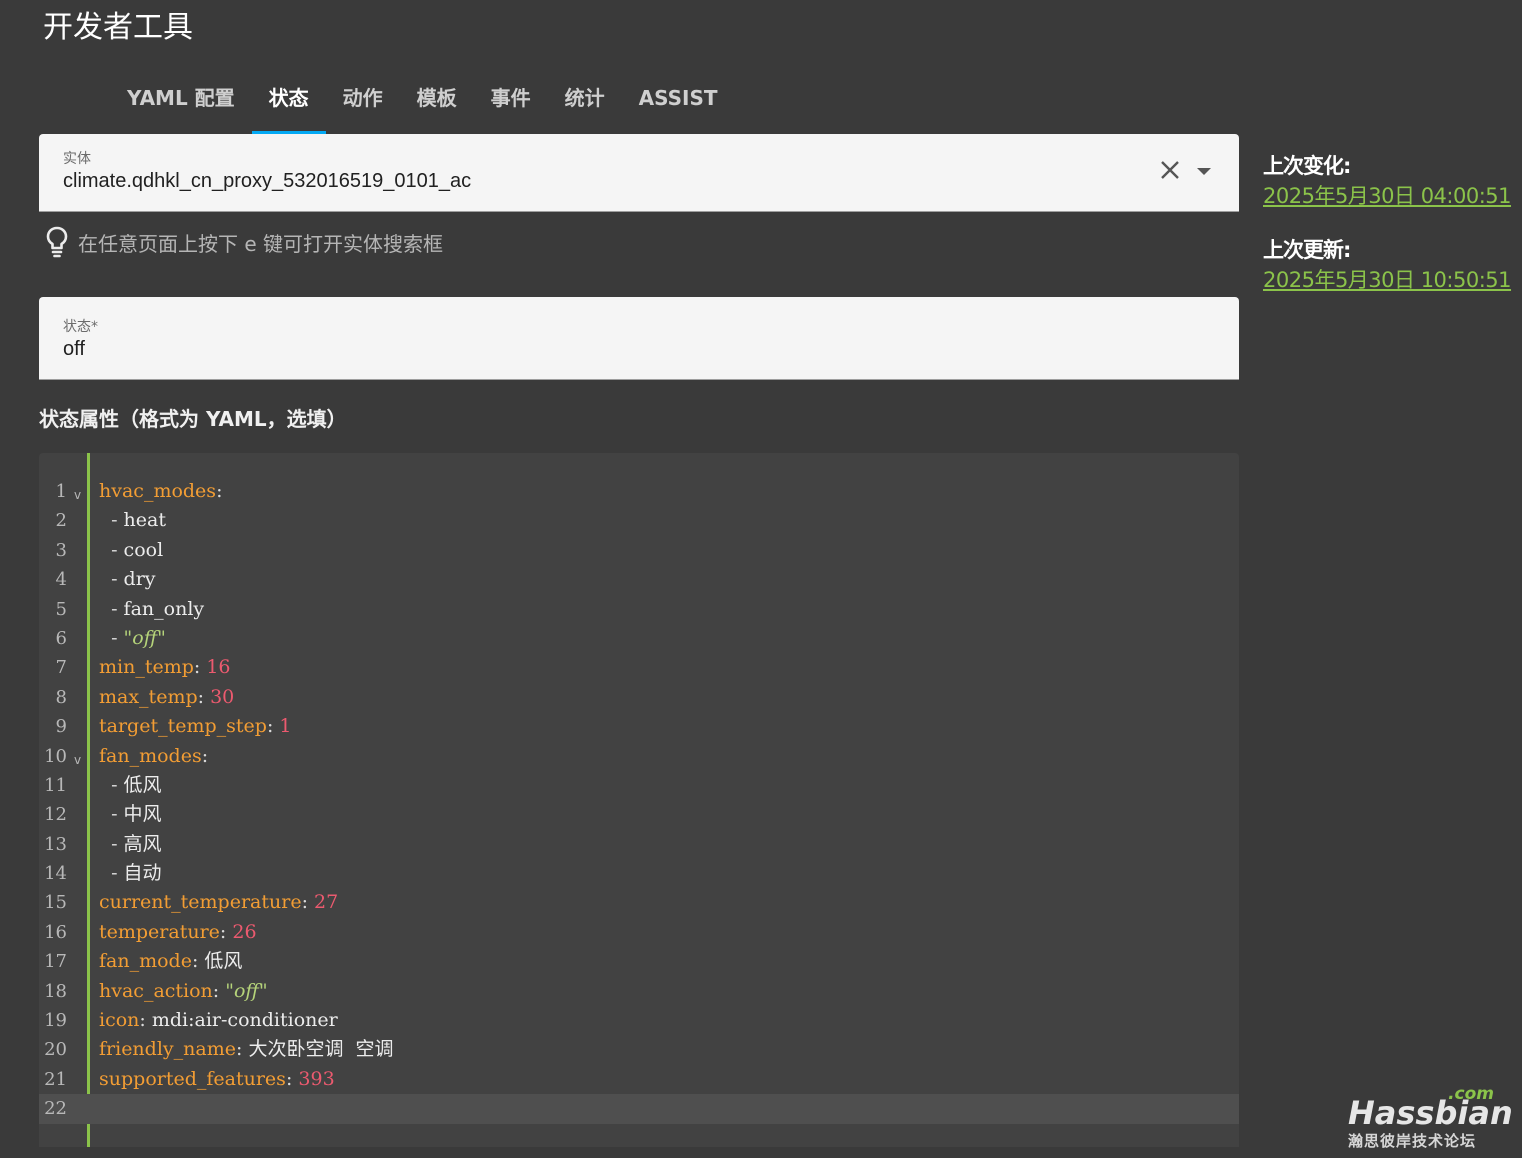  Describe the element at coordinates (261, 243) in the screenshot. I see `hint-text: 在任意页面上按下 e 键可打开实体搜索框` at that location.